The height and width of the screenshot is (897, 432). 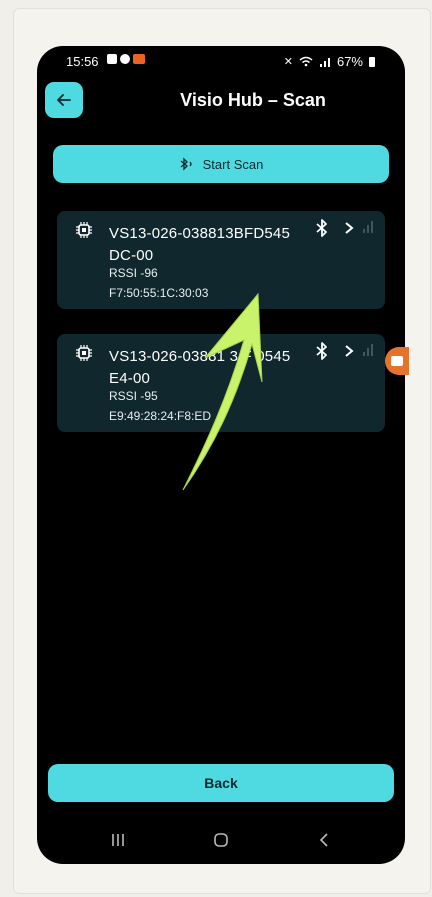 What do you see at coordinates (159, 293) in the screenshot?
I see `device-mac: F7:50:55:1C:30:03` at bounding box center [159, 293].